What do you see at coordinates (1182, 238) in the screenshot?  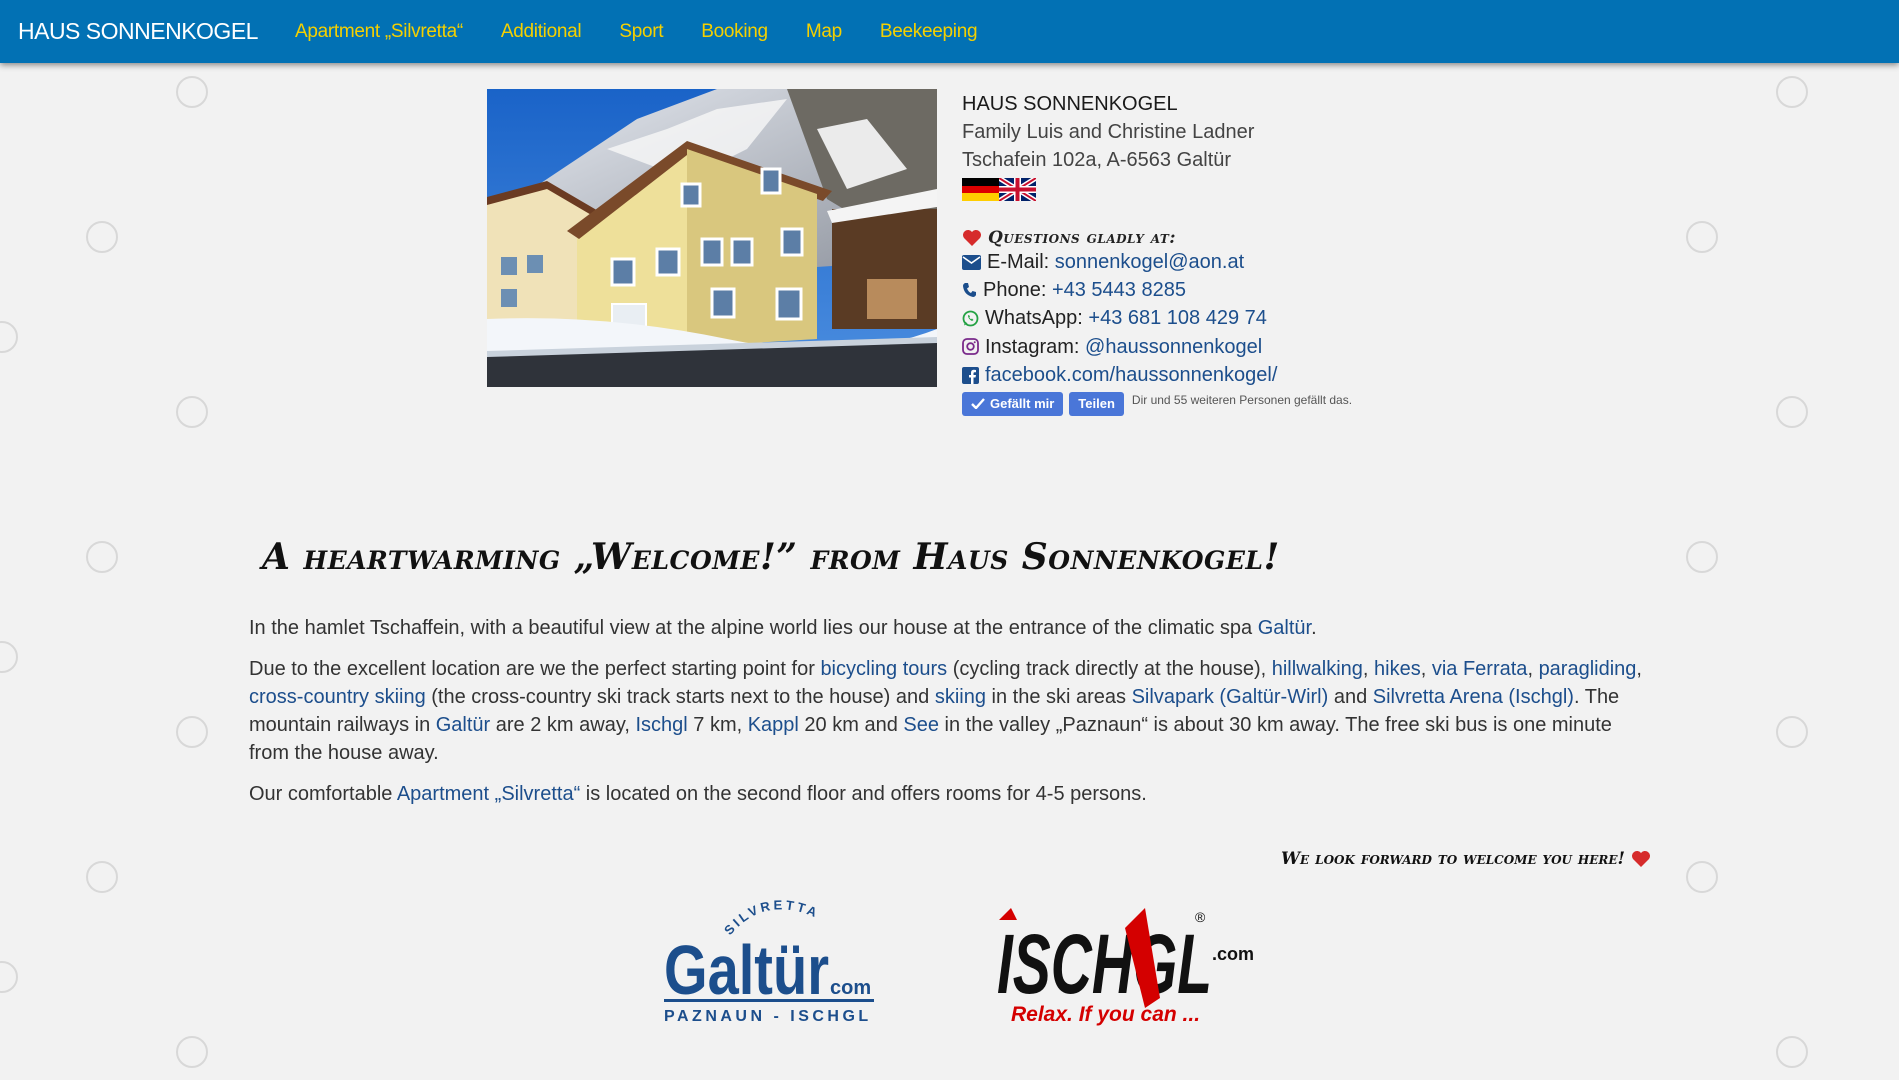 I see `questions-heading: Questions gladly at:` at bounding box center [1182, 238].